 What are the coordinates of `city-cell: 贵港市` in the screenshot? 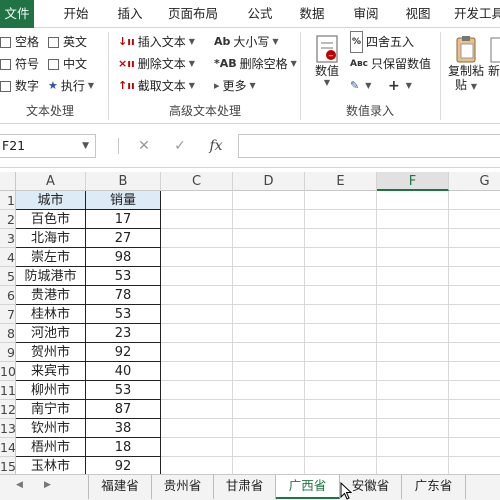 It's located at (51, 295).